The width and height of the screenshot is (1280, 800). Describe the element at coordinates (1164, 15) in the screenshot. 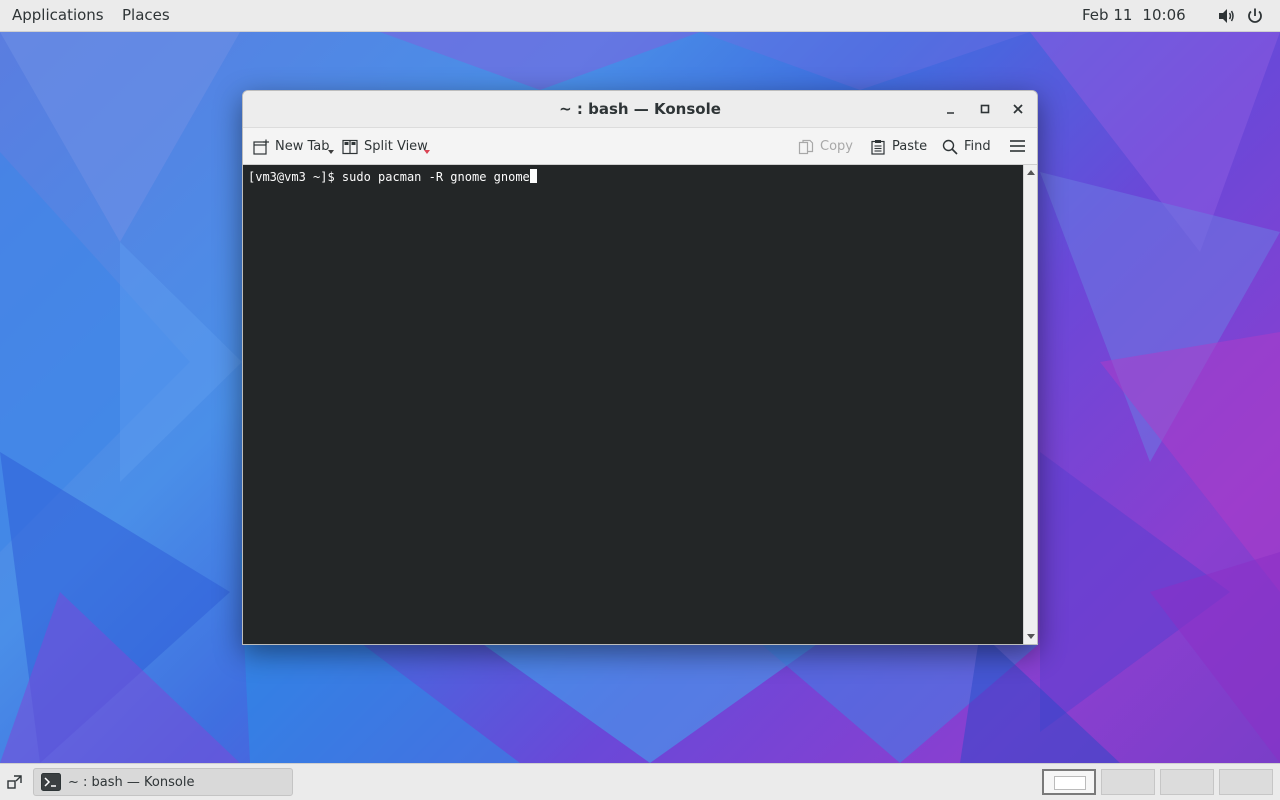

I see `clock-time: 10:06` at that location.